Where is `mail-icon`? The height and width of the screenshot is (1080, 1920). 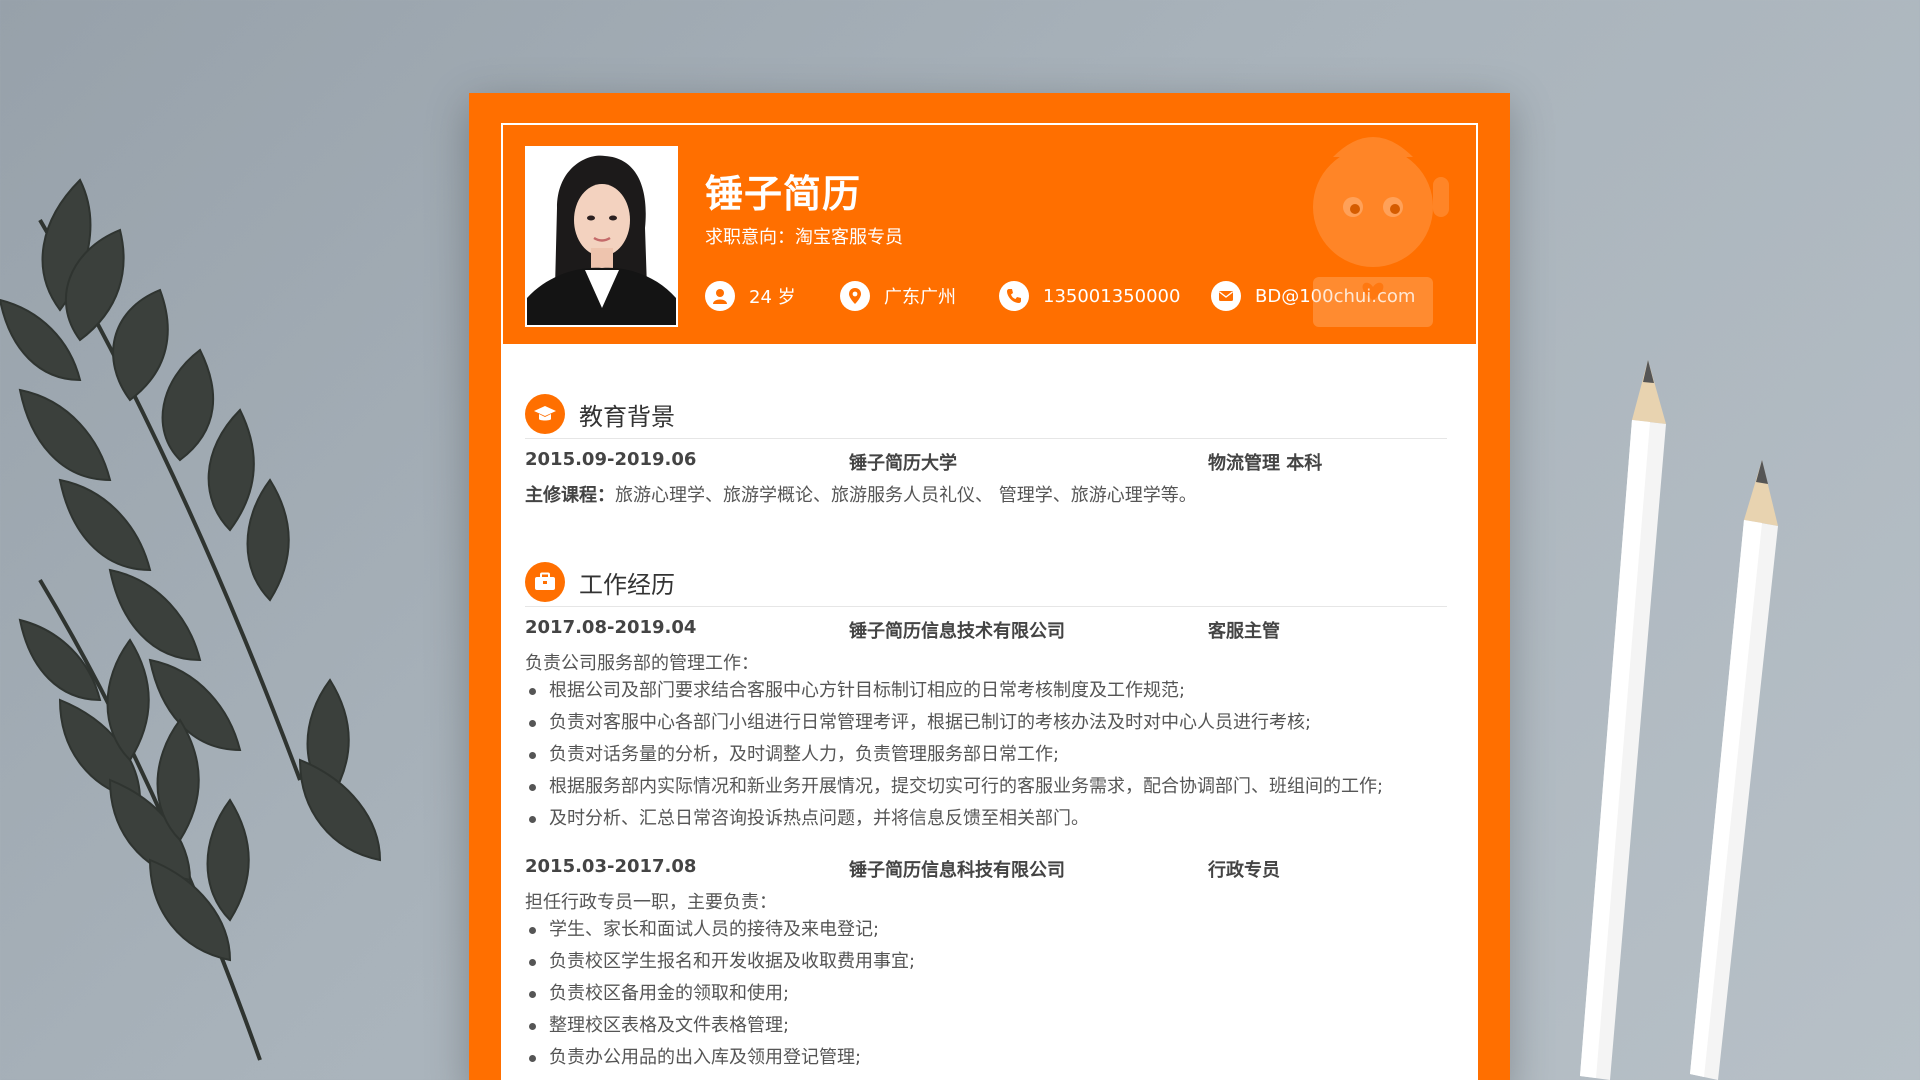 mail-icon is located at coordinates (1226, 296).